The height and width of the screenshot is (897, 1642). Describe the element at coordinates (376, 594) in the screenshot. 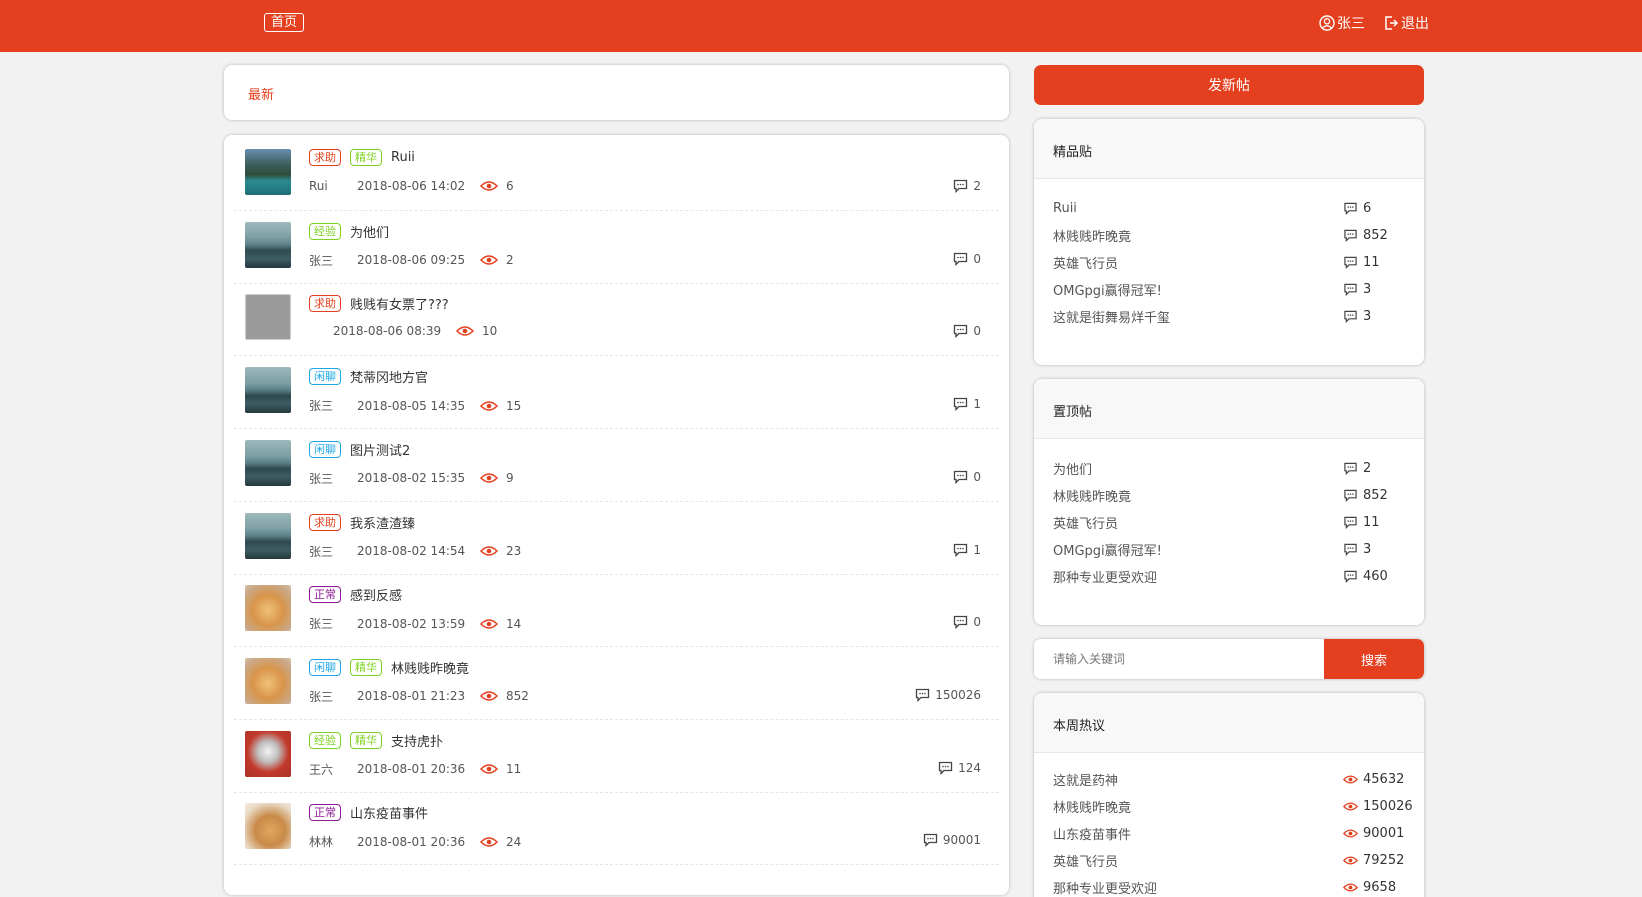

I see `post-title: 感到反感` at that location.